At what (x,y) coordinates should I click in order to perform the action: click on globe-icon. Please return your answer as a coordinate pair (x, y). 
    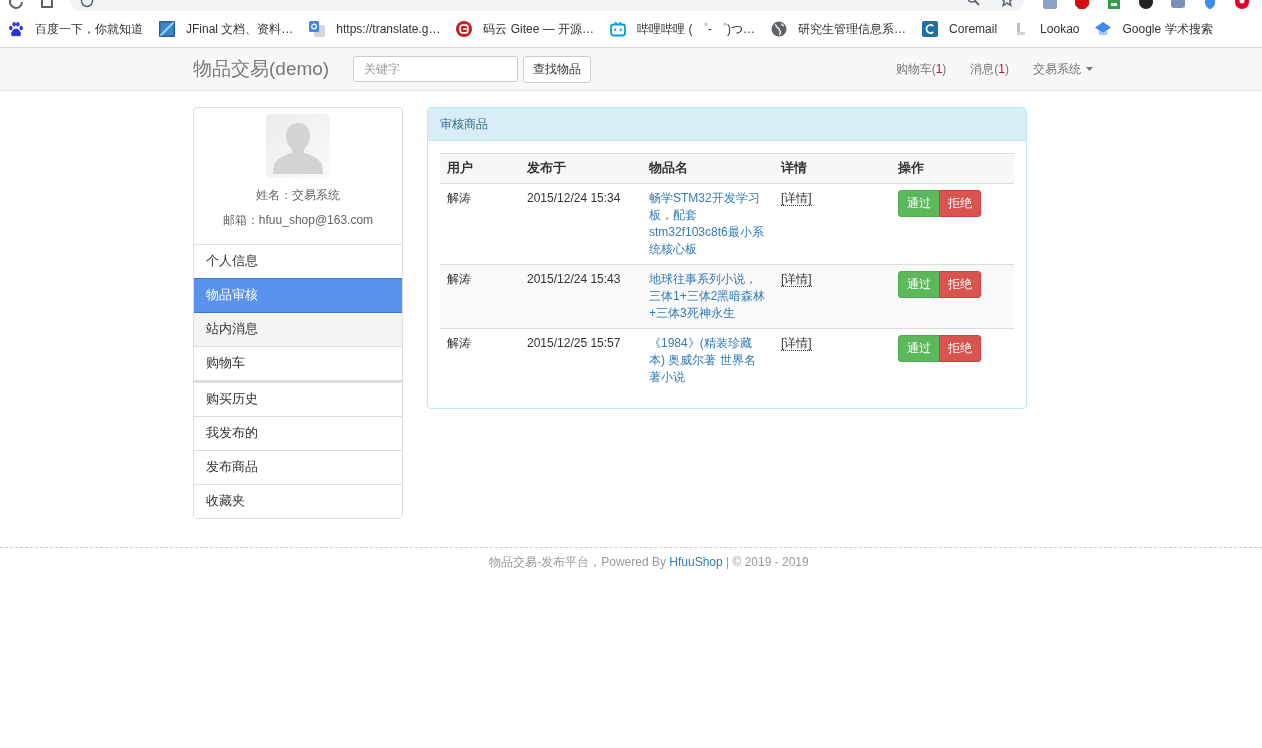
    Looking at the image, I should click on (779, 29).